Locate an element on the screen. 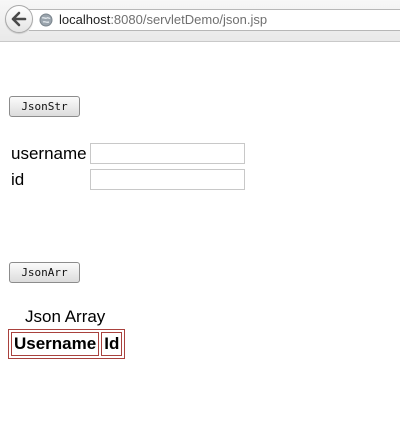 The image size is (400, 440). back-arrow-icon is located at coordinates (19, 19).